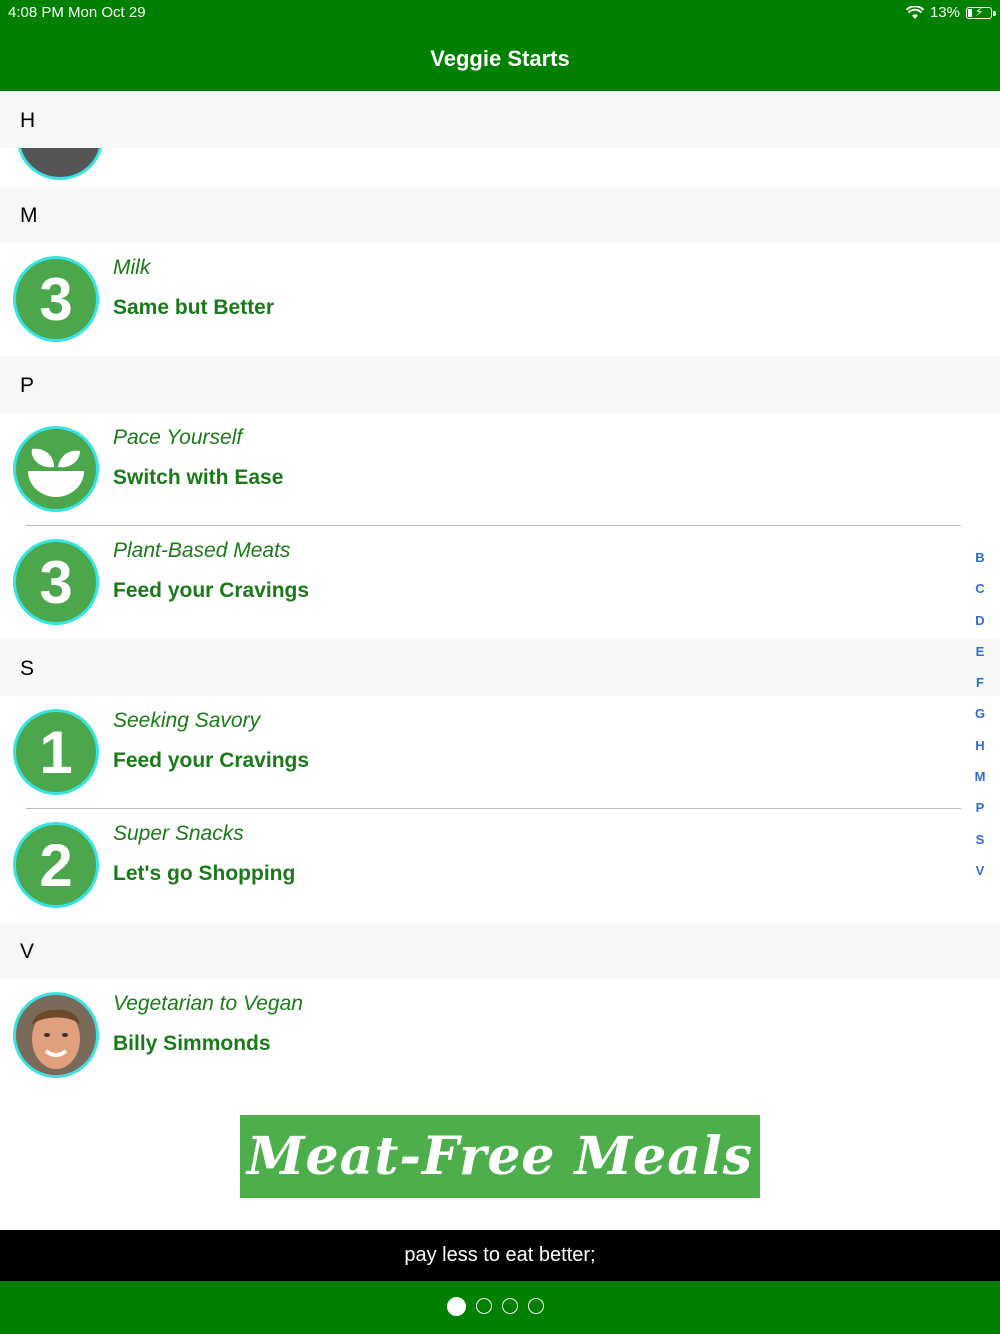  I want to click on item-subtitle: Switch with Ease, so click(198, 477).